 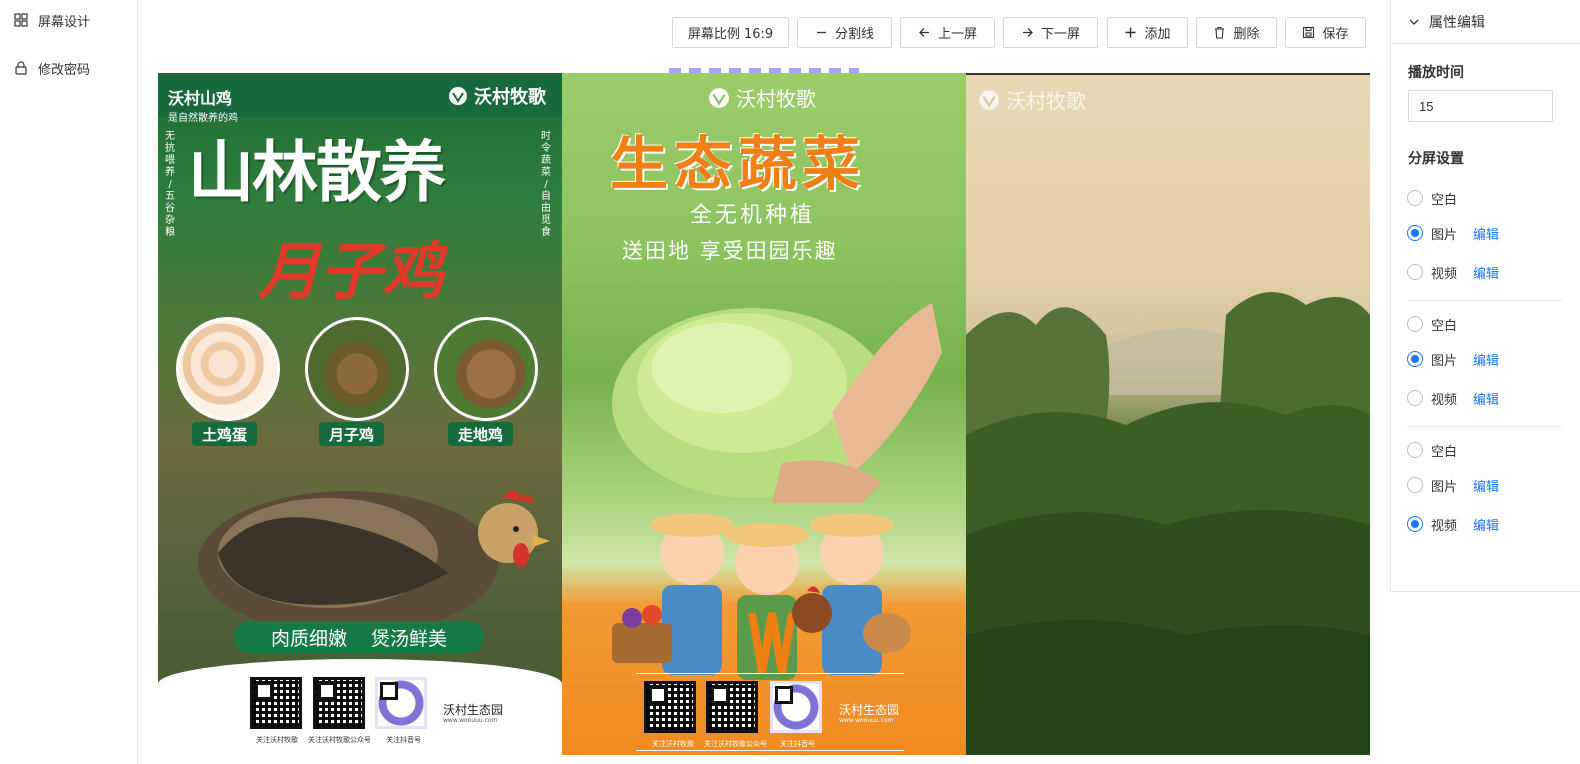 What do you see at coordinates (64, 70) in the screenshot?
I see `sidebar-item-label: 修改密码` at bounding box center [64, 70].